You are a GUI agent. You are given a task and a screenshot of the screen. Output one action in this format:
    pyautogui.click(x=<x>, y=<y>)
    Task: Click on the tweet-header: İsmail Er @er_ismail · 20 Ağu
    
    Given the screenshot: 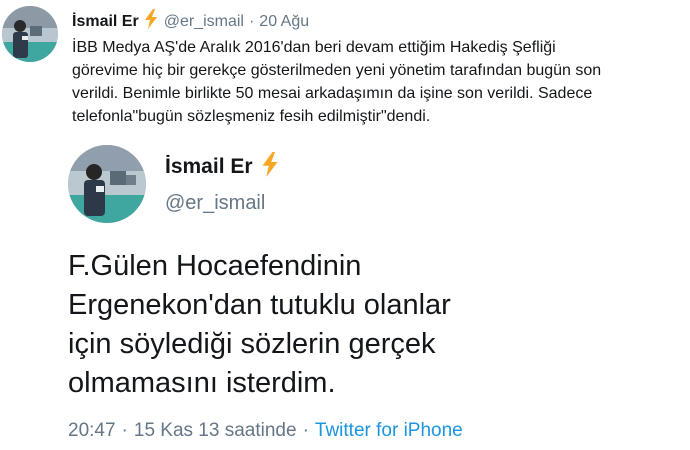 What is the action you would take?
    pyautogui.click(x=190, y=20)
    